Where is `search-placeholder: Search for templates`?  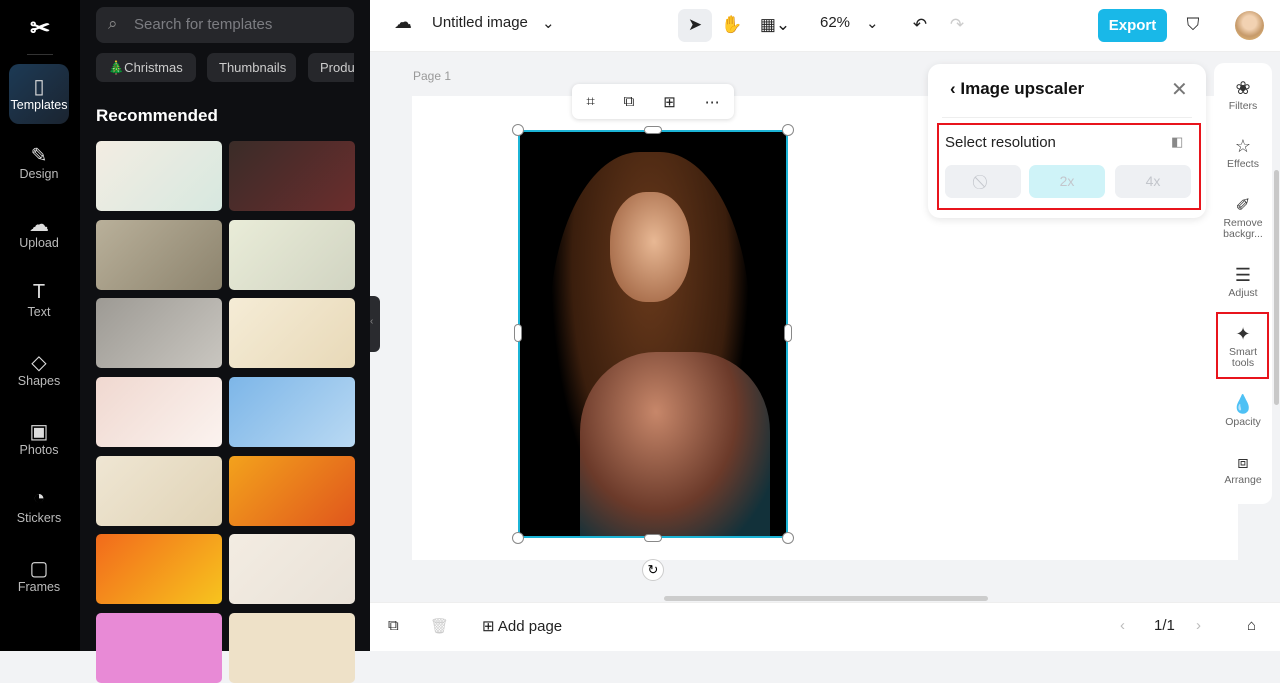 search-placeholder: Search for templates is located at coordinates (203, 24).